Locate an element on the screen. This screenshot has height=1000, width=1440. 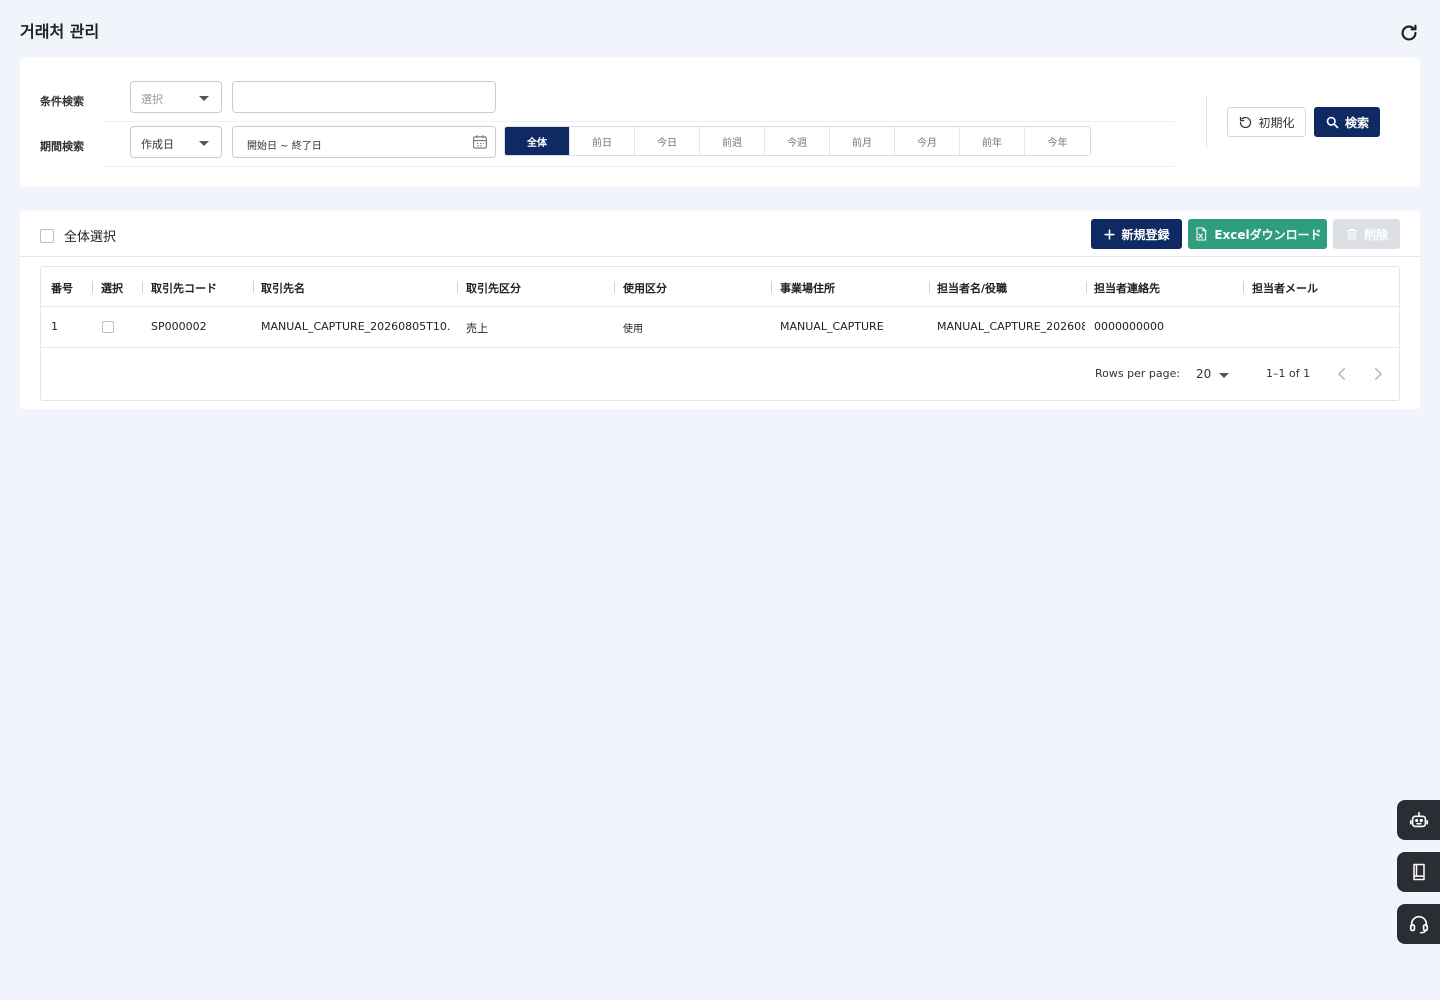
new-register-button: 新規登録 is located at coordinates (1136, 234).